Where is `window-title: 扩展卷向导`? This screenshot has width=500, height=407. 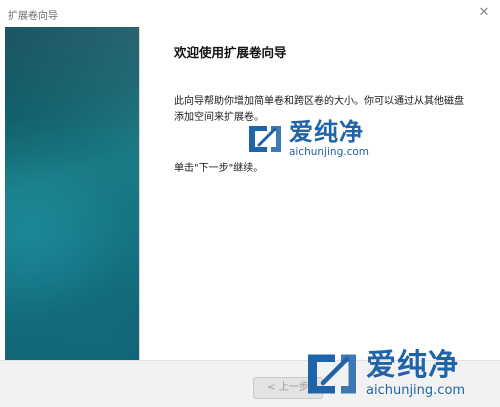 window-title: 扩展卷向导 is located at coordinates (33, 16).